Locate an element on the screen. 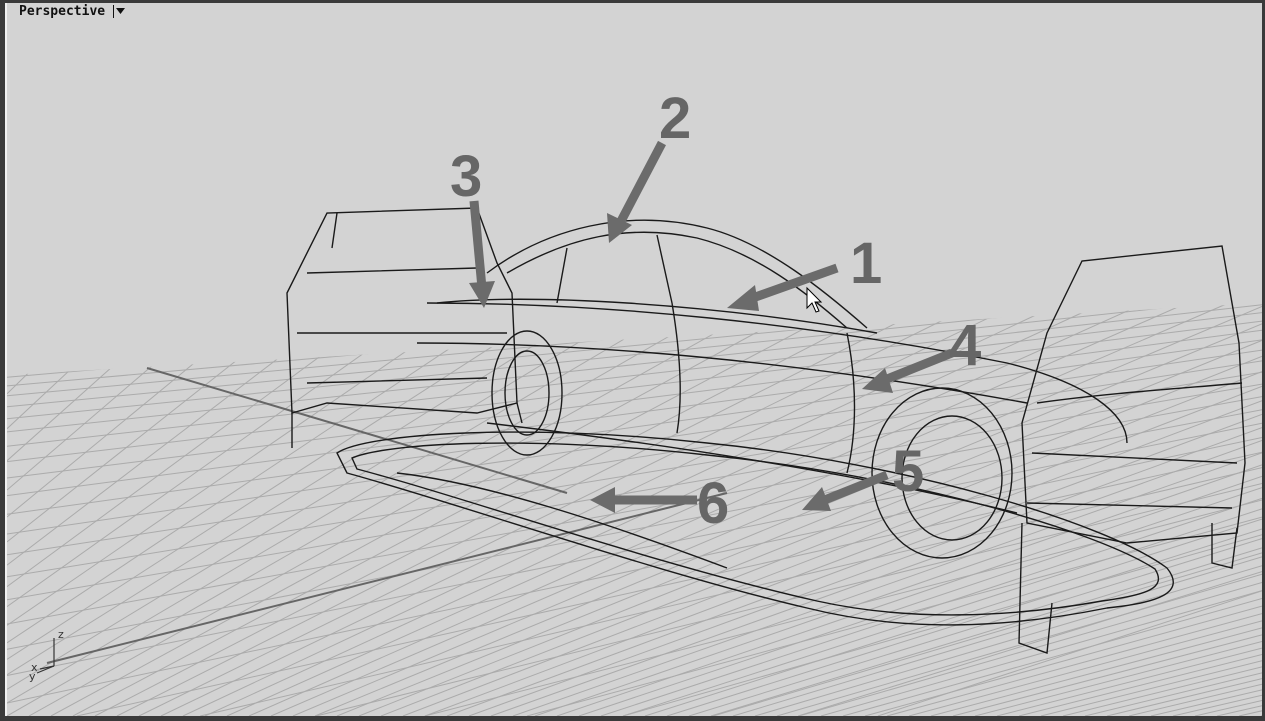  world-y-axis is located at coordinates (387, 578).